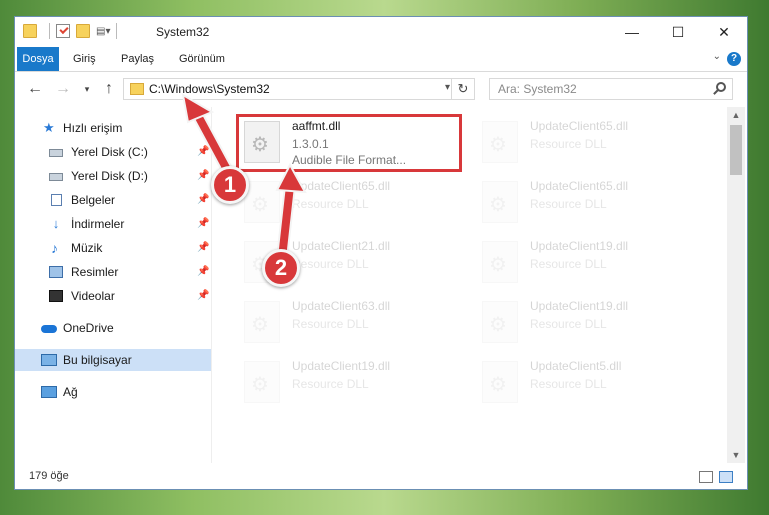 The width and height of the screenshot is (769, 515). What do you see at coordinates (734, 59) in the screenshot?
I see `help-icon: ?` at bounding box center [734, 59].